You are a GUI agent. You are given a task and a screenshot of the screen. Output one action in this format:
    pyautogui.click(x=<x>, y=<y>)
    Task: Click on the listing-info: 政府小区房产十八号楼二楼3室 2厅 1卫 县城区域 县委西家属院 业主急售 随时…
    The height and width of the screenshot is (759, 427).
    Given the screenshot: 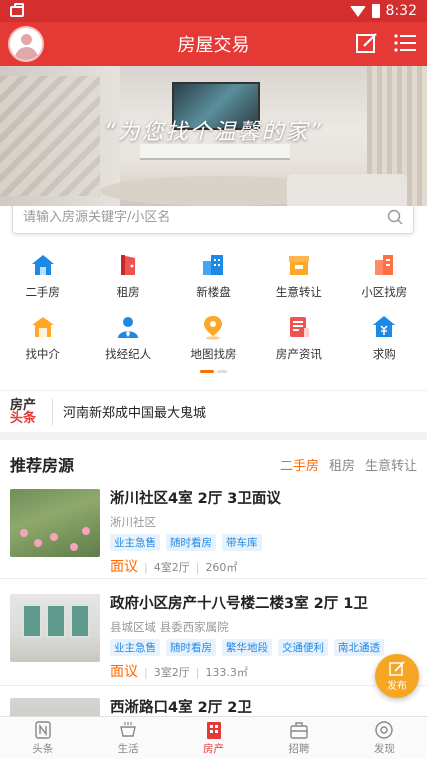 What is the action you would take?
    pyautogui.click(x=263, y=639)
    